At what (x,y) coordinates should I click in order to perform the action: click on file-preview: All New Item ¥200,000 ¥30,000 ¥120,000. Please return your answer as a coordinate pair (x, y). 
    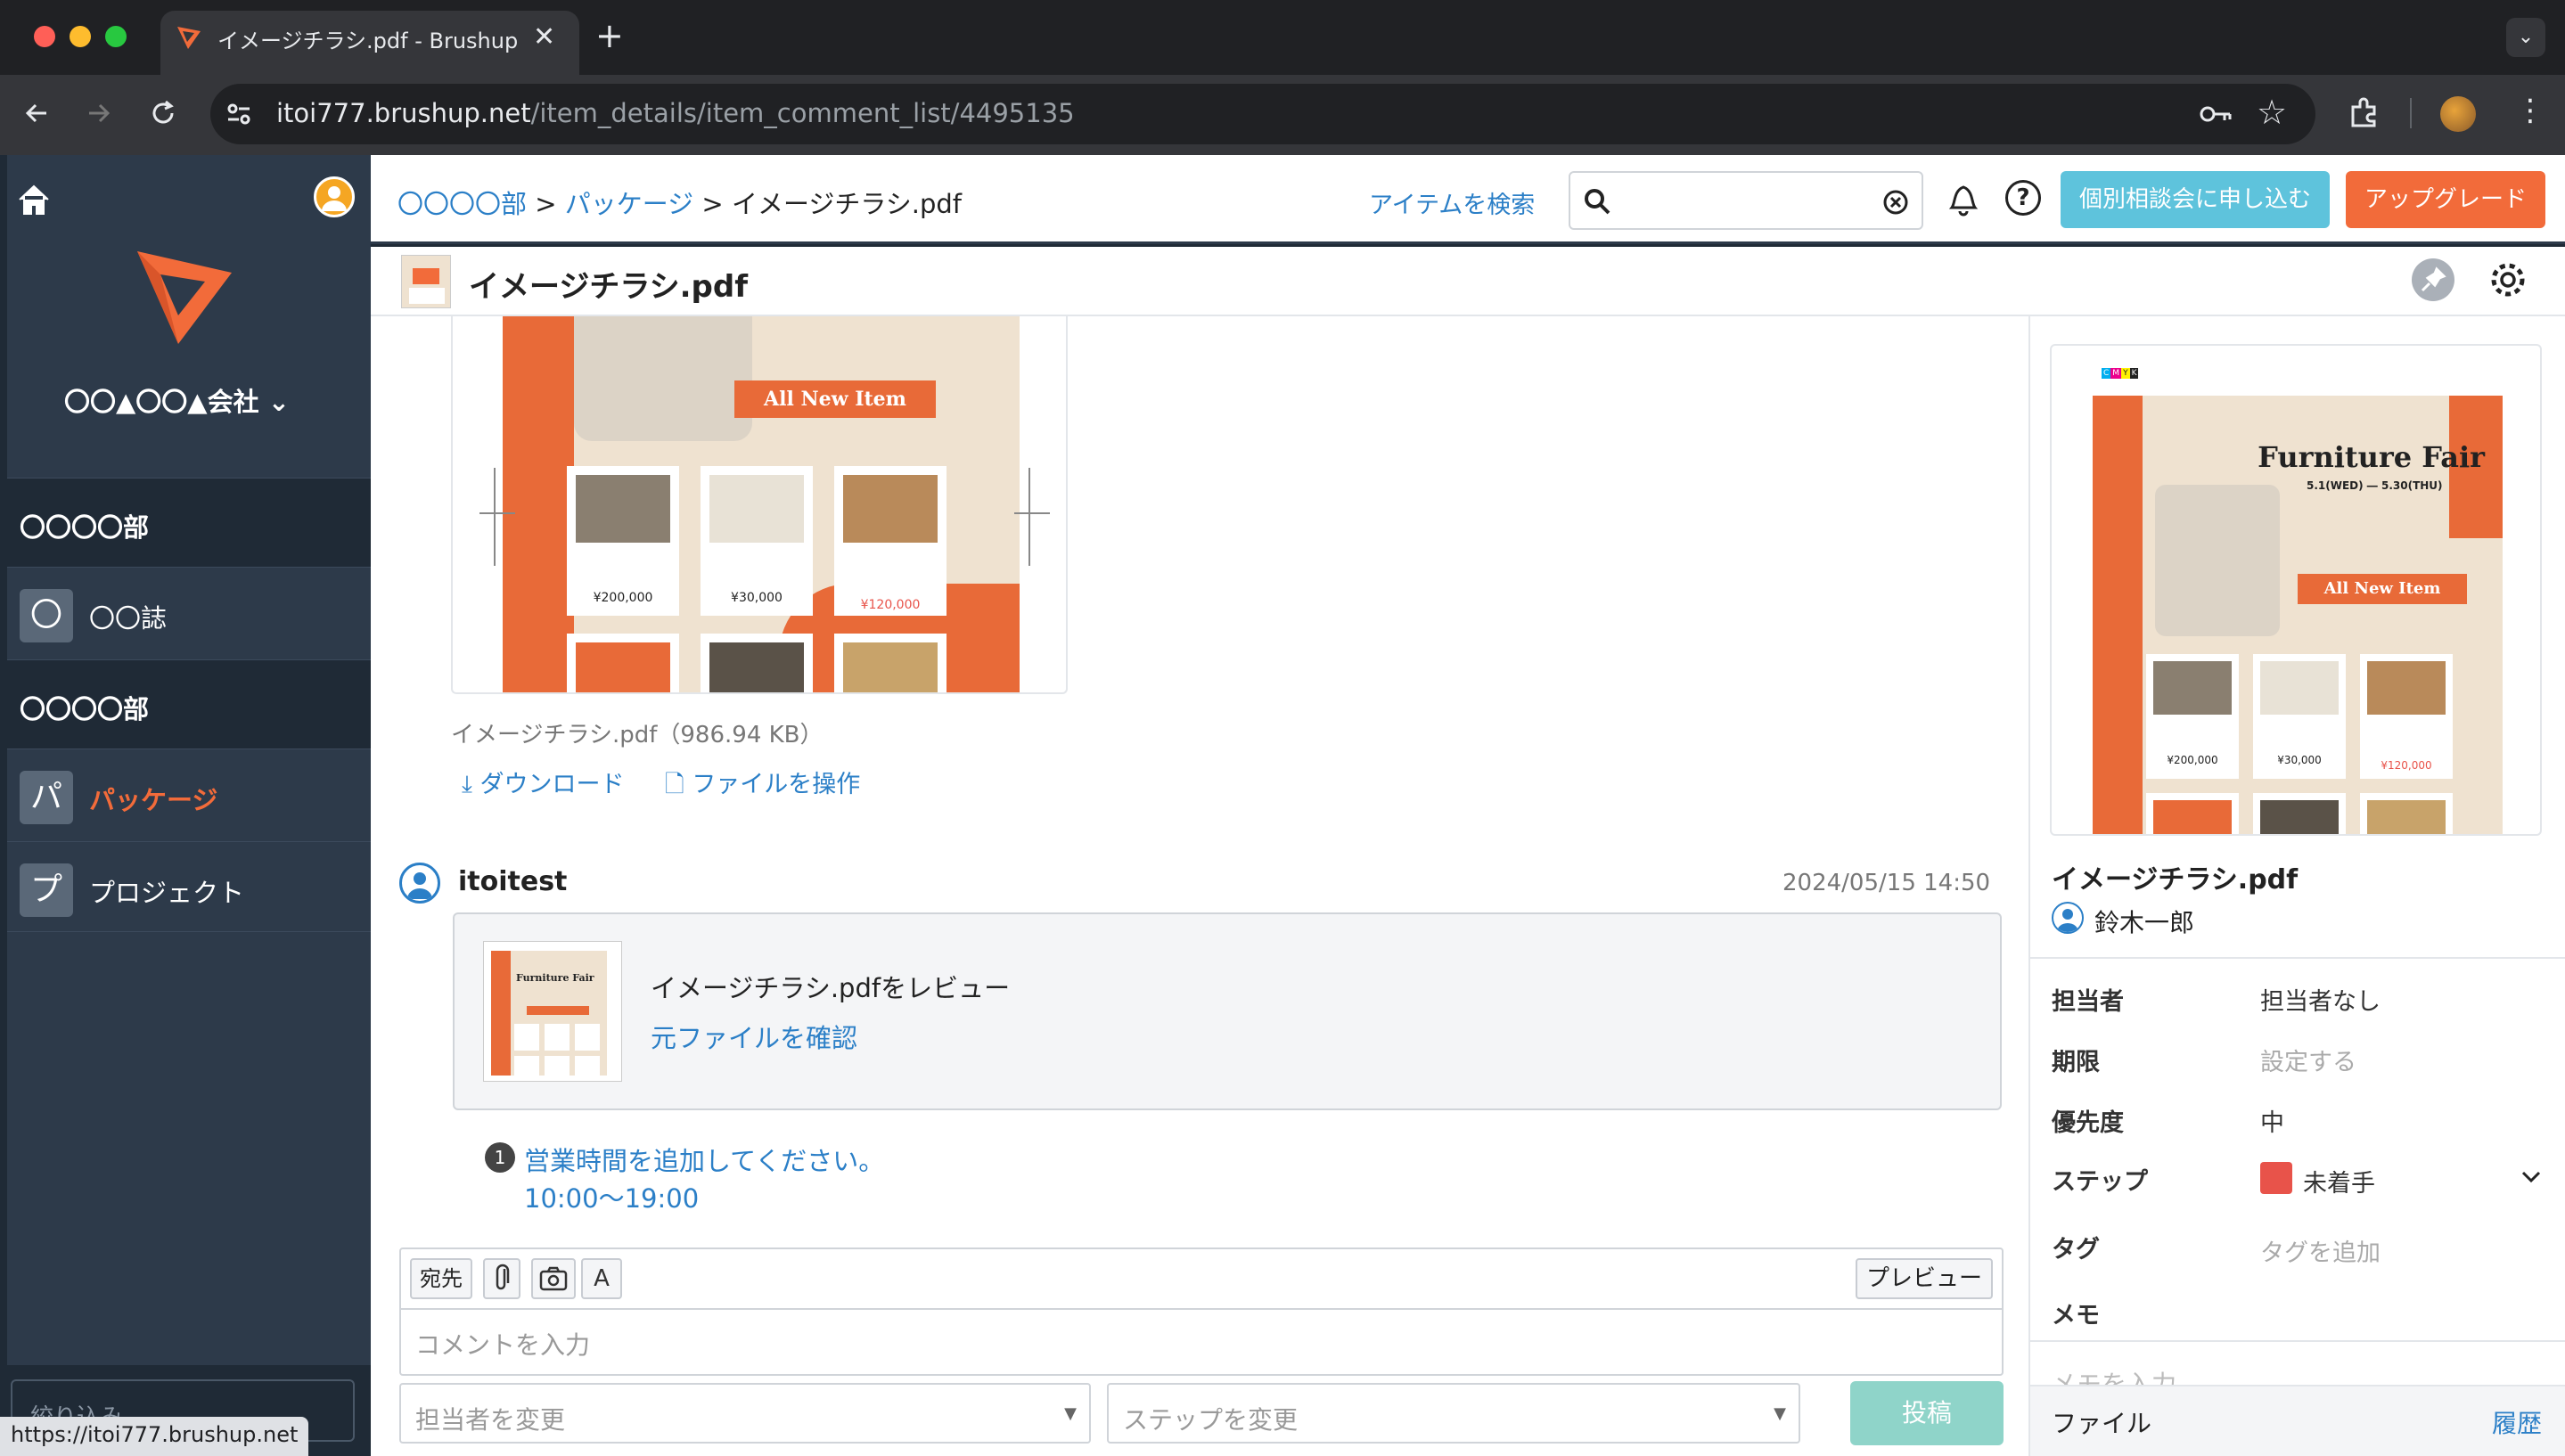
    Looking at the image, I should click on (759, 505).